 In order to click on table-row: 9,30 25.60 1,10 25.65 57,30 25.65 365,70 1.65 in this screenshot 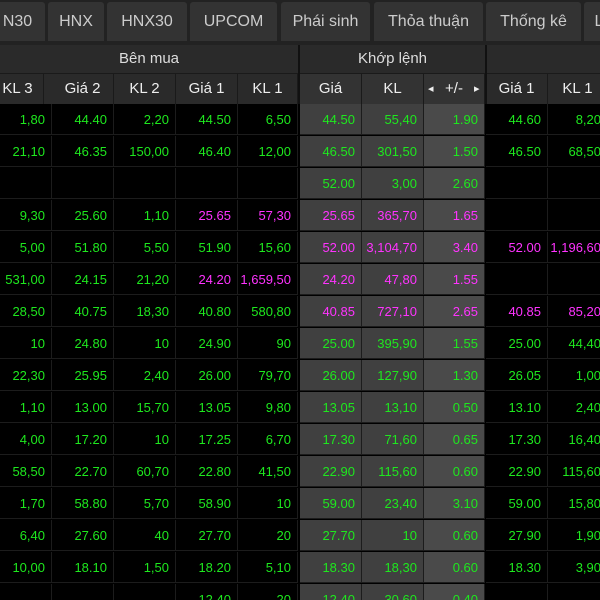, I will do `click(300, 215)`.